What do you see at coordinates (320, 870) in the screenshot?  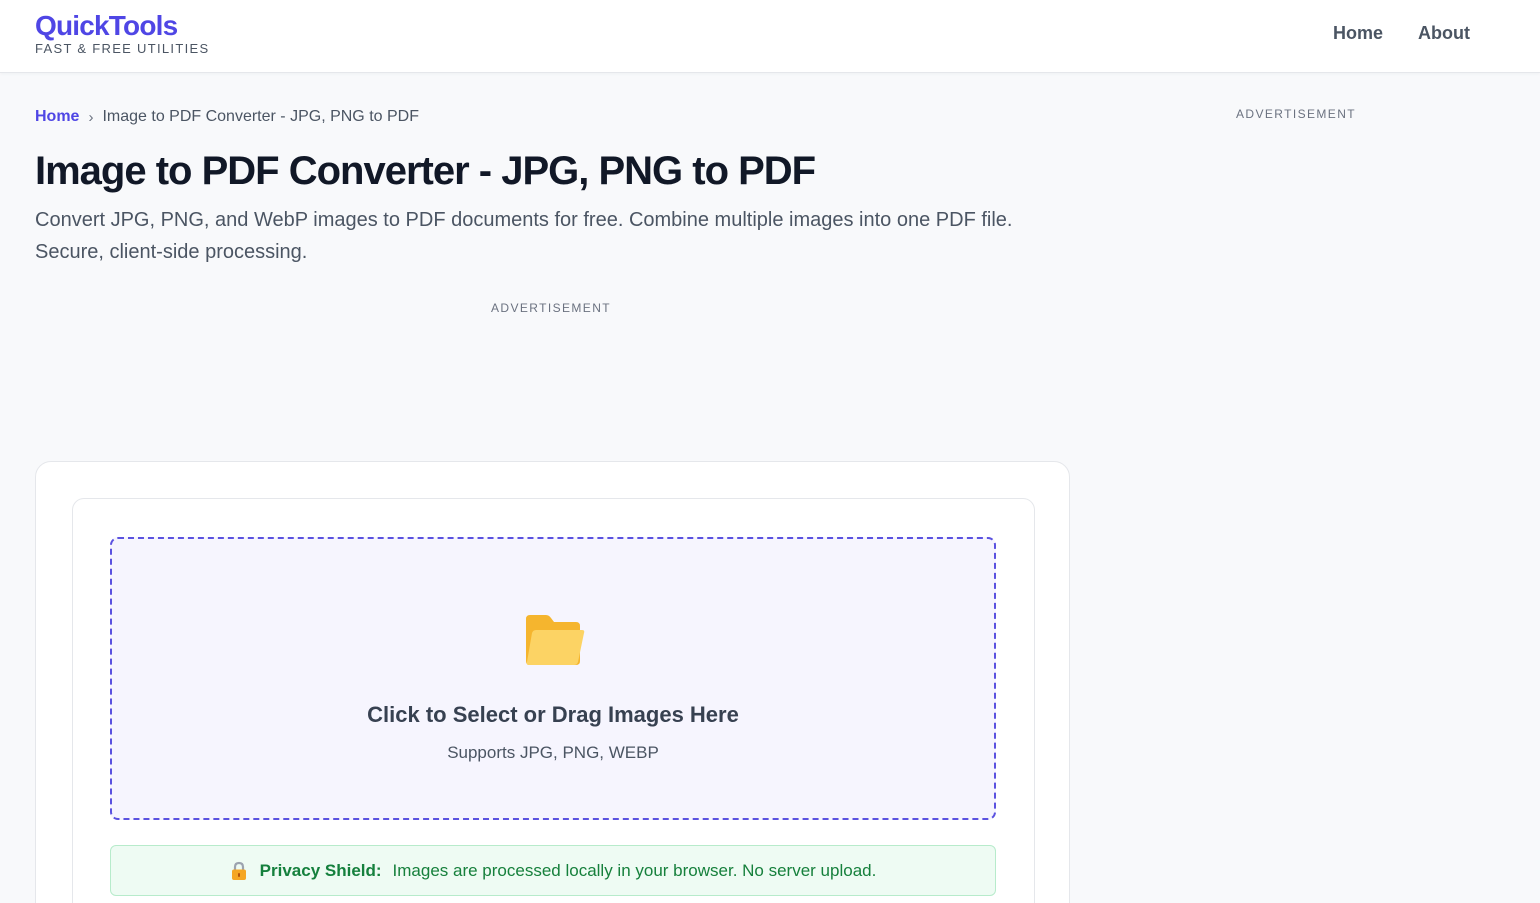 I see `privacy-shield-label: Privacy Shield:` at bounding box center [320, 870].